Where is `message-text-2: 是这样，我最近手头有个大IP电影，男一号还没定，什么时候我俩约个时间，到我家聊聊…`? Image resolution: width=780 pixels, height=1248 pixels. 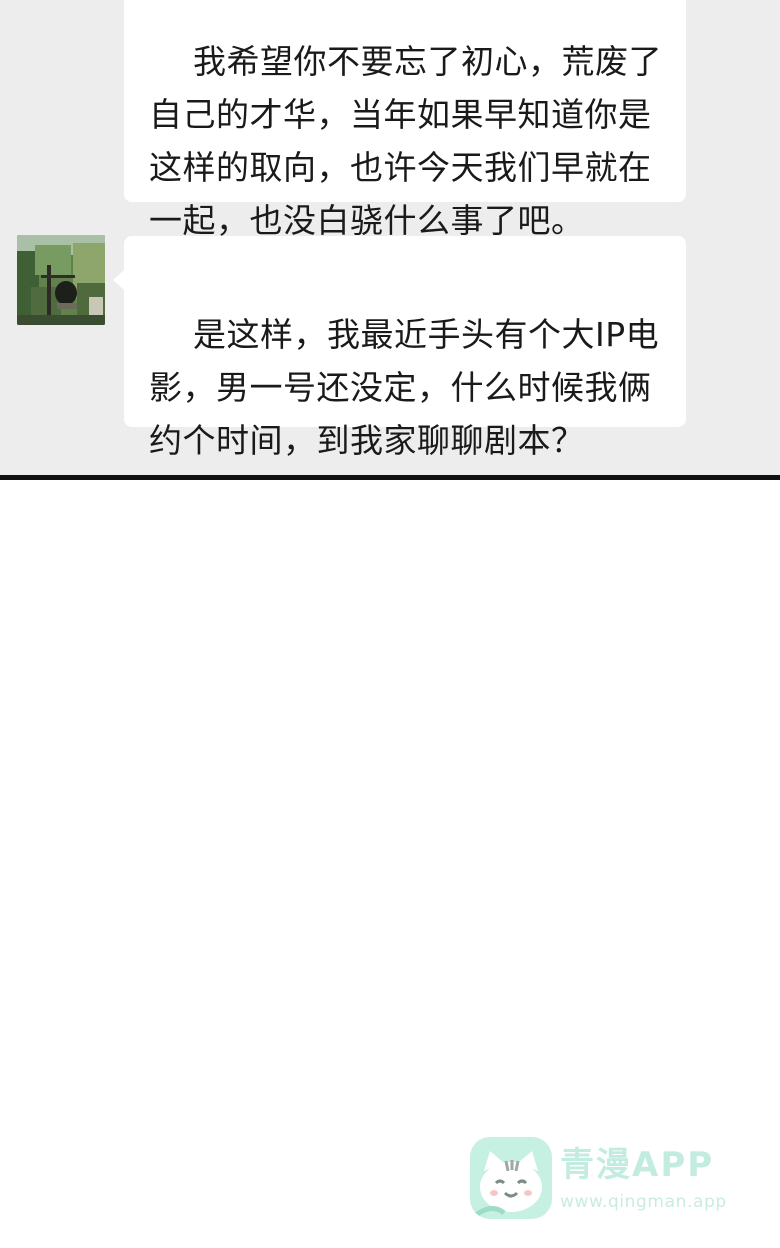
message-text-2: 是这样，我最近手头有个大IP电影，男一号还没定，什么时候我俩约个时间，到我家聊聊… is located at coordinates (404, 387).